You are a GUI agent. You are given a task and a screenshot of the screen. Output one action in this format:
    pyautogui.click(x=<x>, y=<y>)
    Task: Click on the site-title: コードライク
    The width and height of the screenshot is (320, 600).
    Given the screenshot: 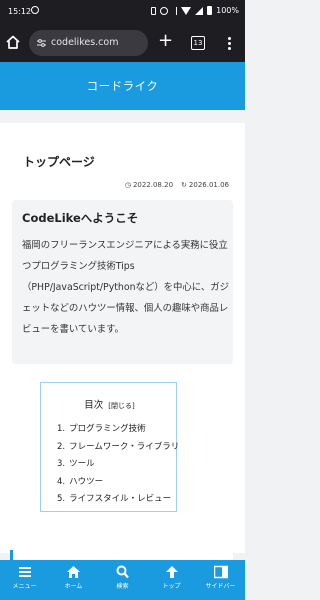 What is the action you would take?
    pyautogui.click(x=123, y=86)
    